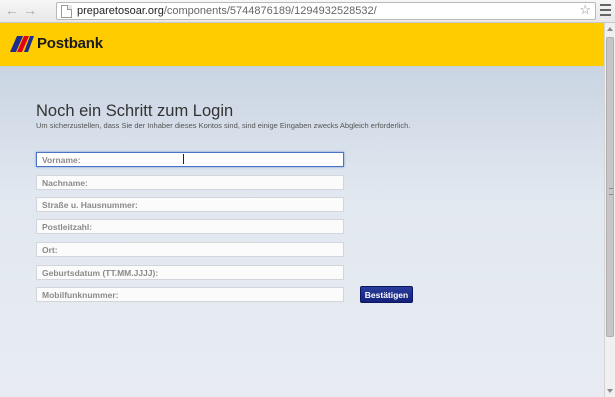  Describe the element at coordinates (66, 11) in the screenshot. I see `page-icon` at that location.